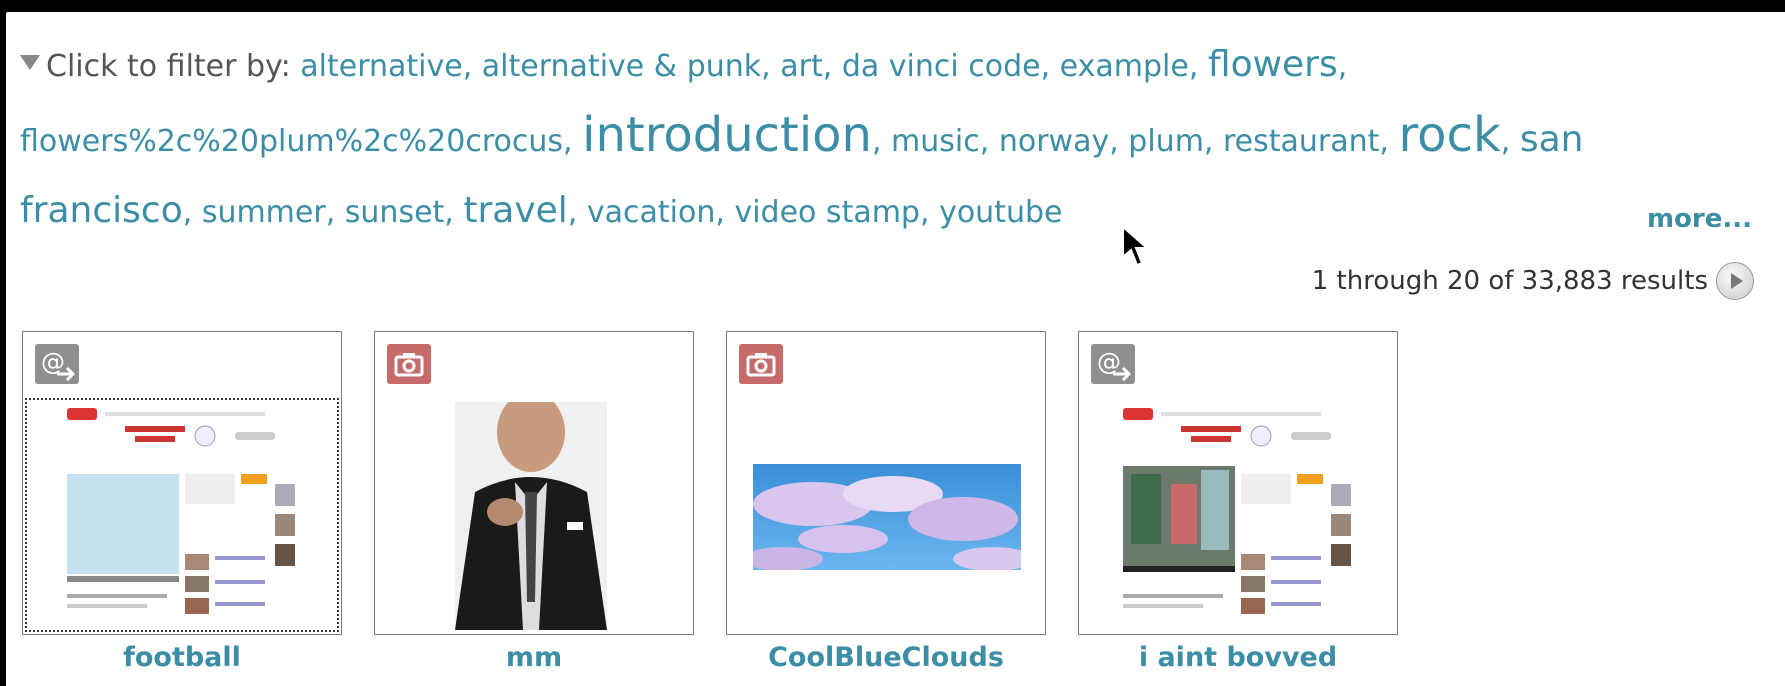  Describe the element at coordinates (291, 141) in the screenshot. I see `tag-link: flowers%2c%20plum%2c%20crocus` at that location.